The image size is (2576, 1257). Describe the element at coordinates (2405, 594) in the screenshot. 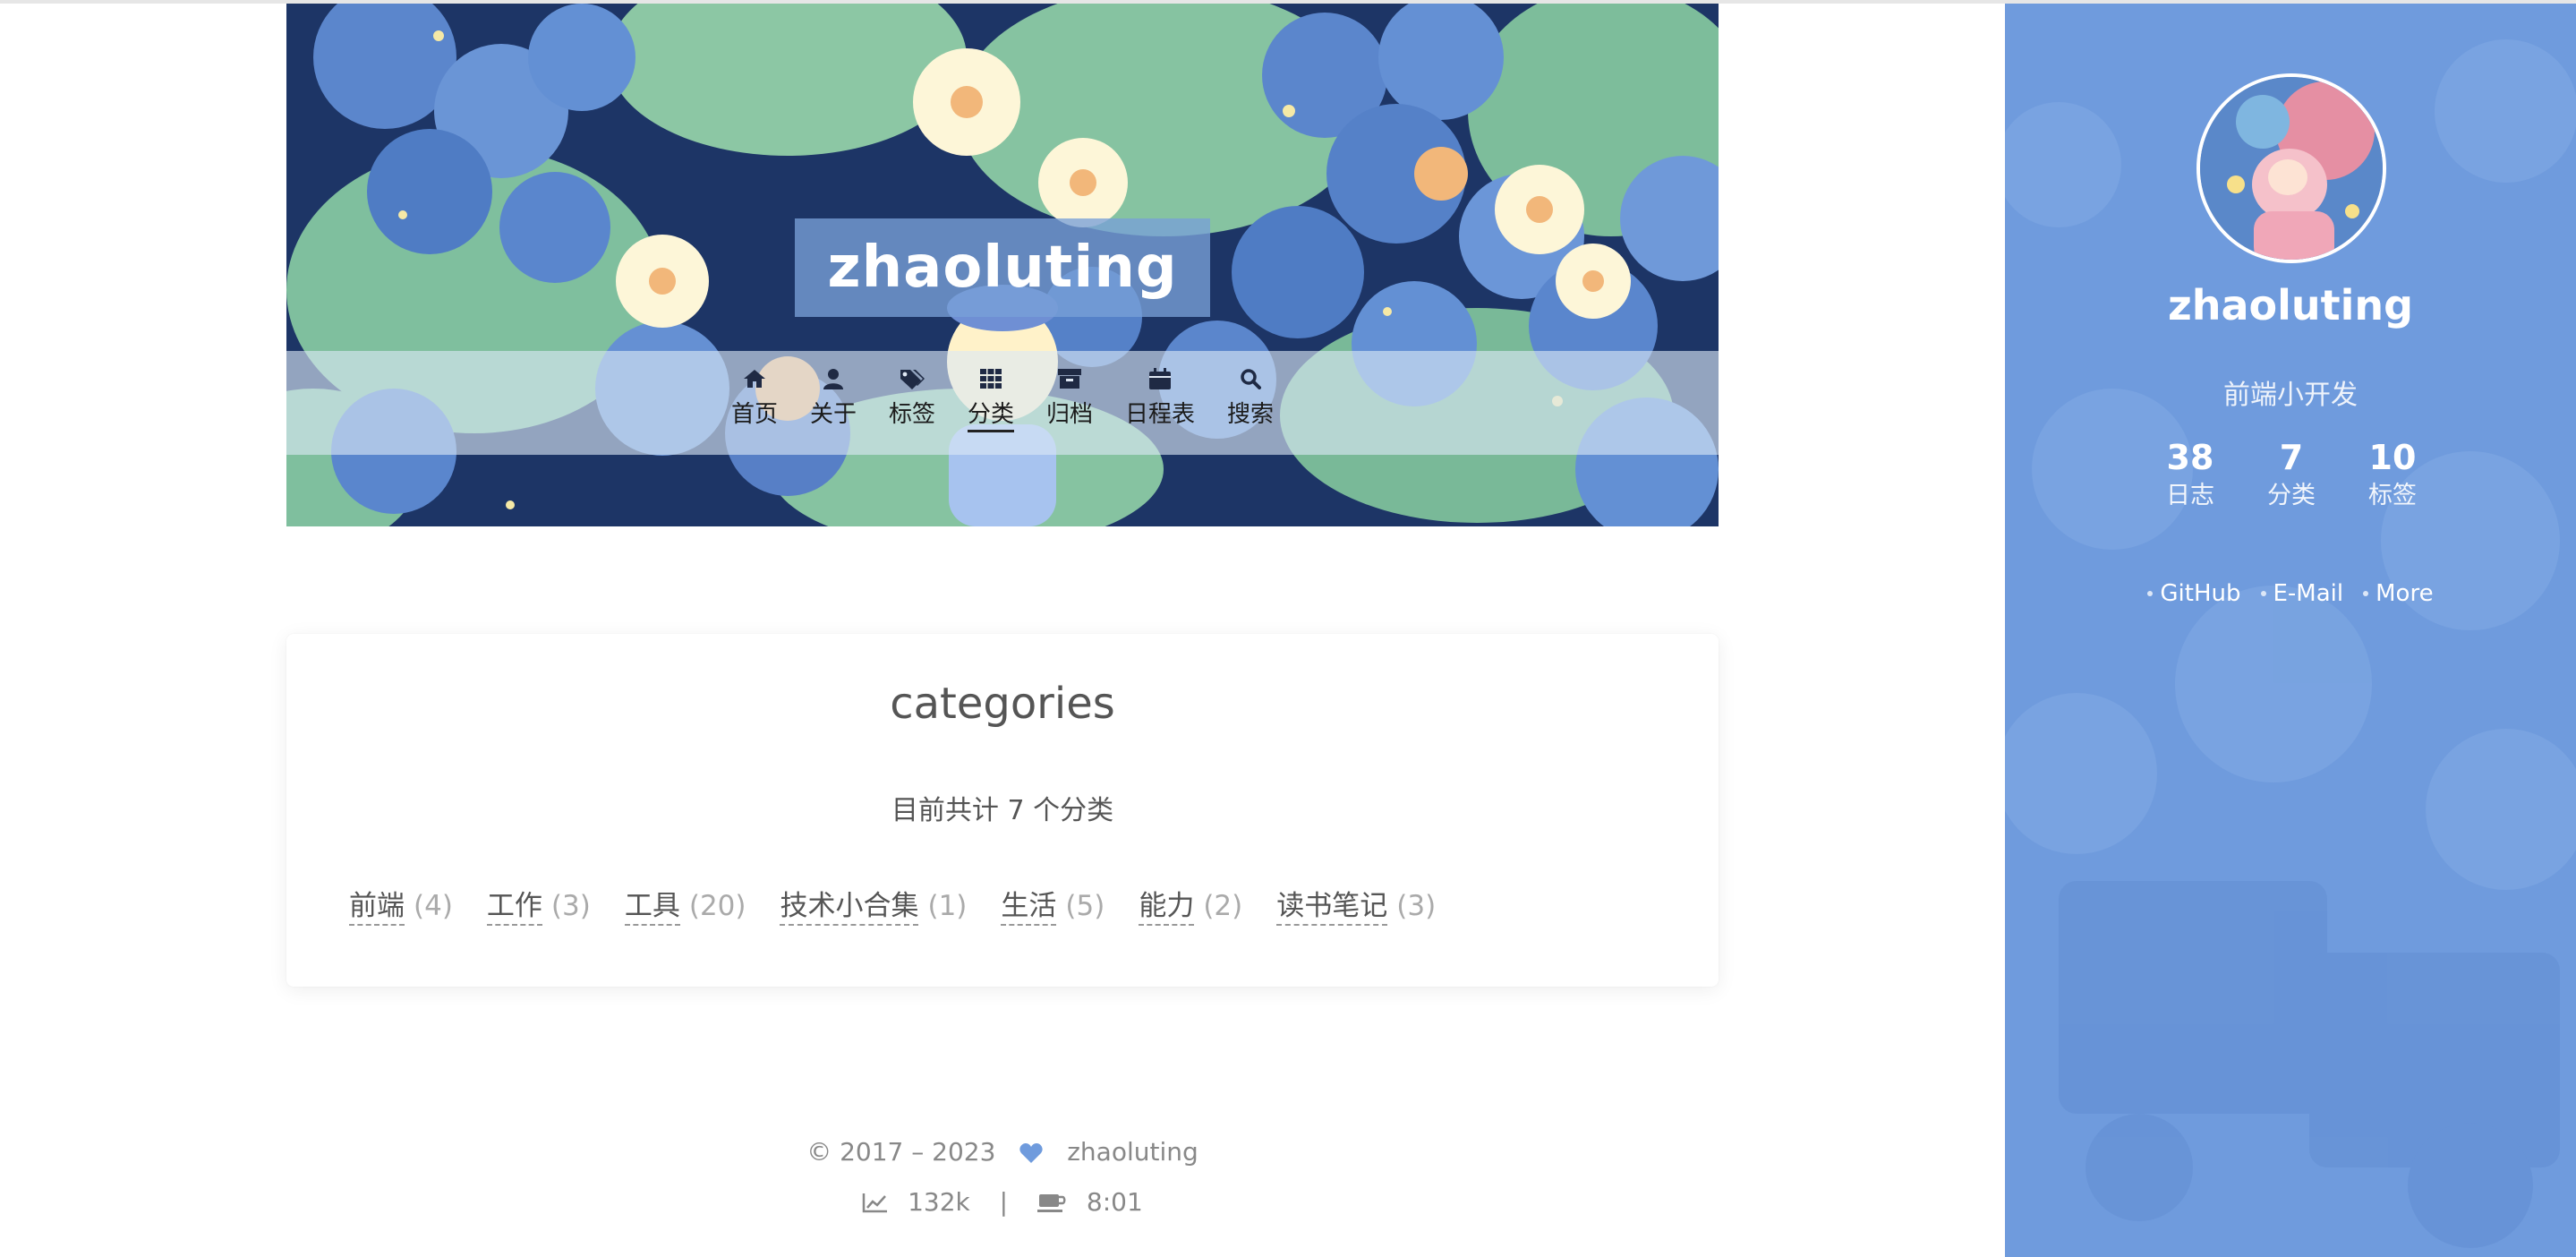

I see `link-label: More` at that location.